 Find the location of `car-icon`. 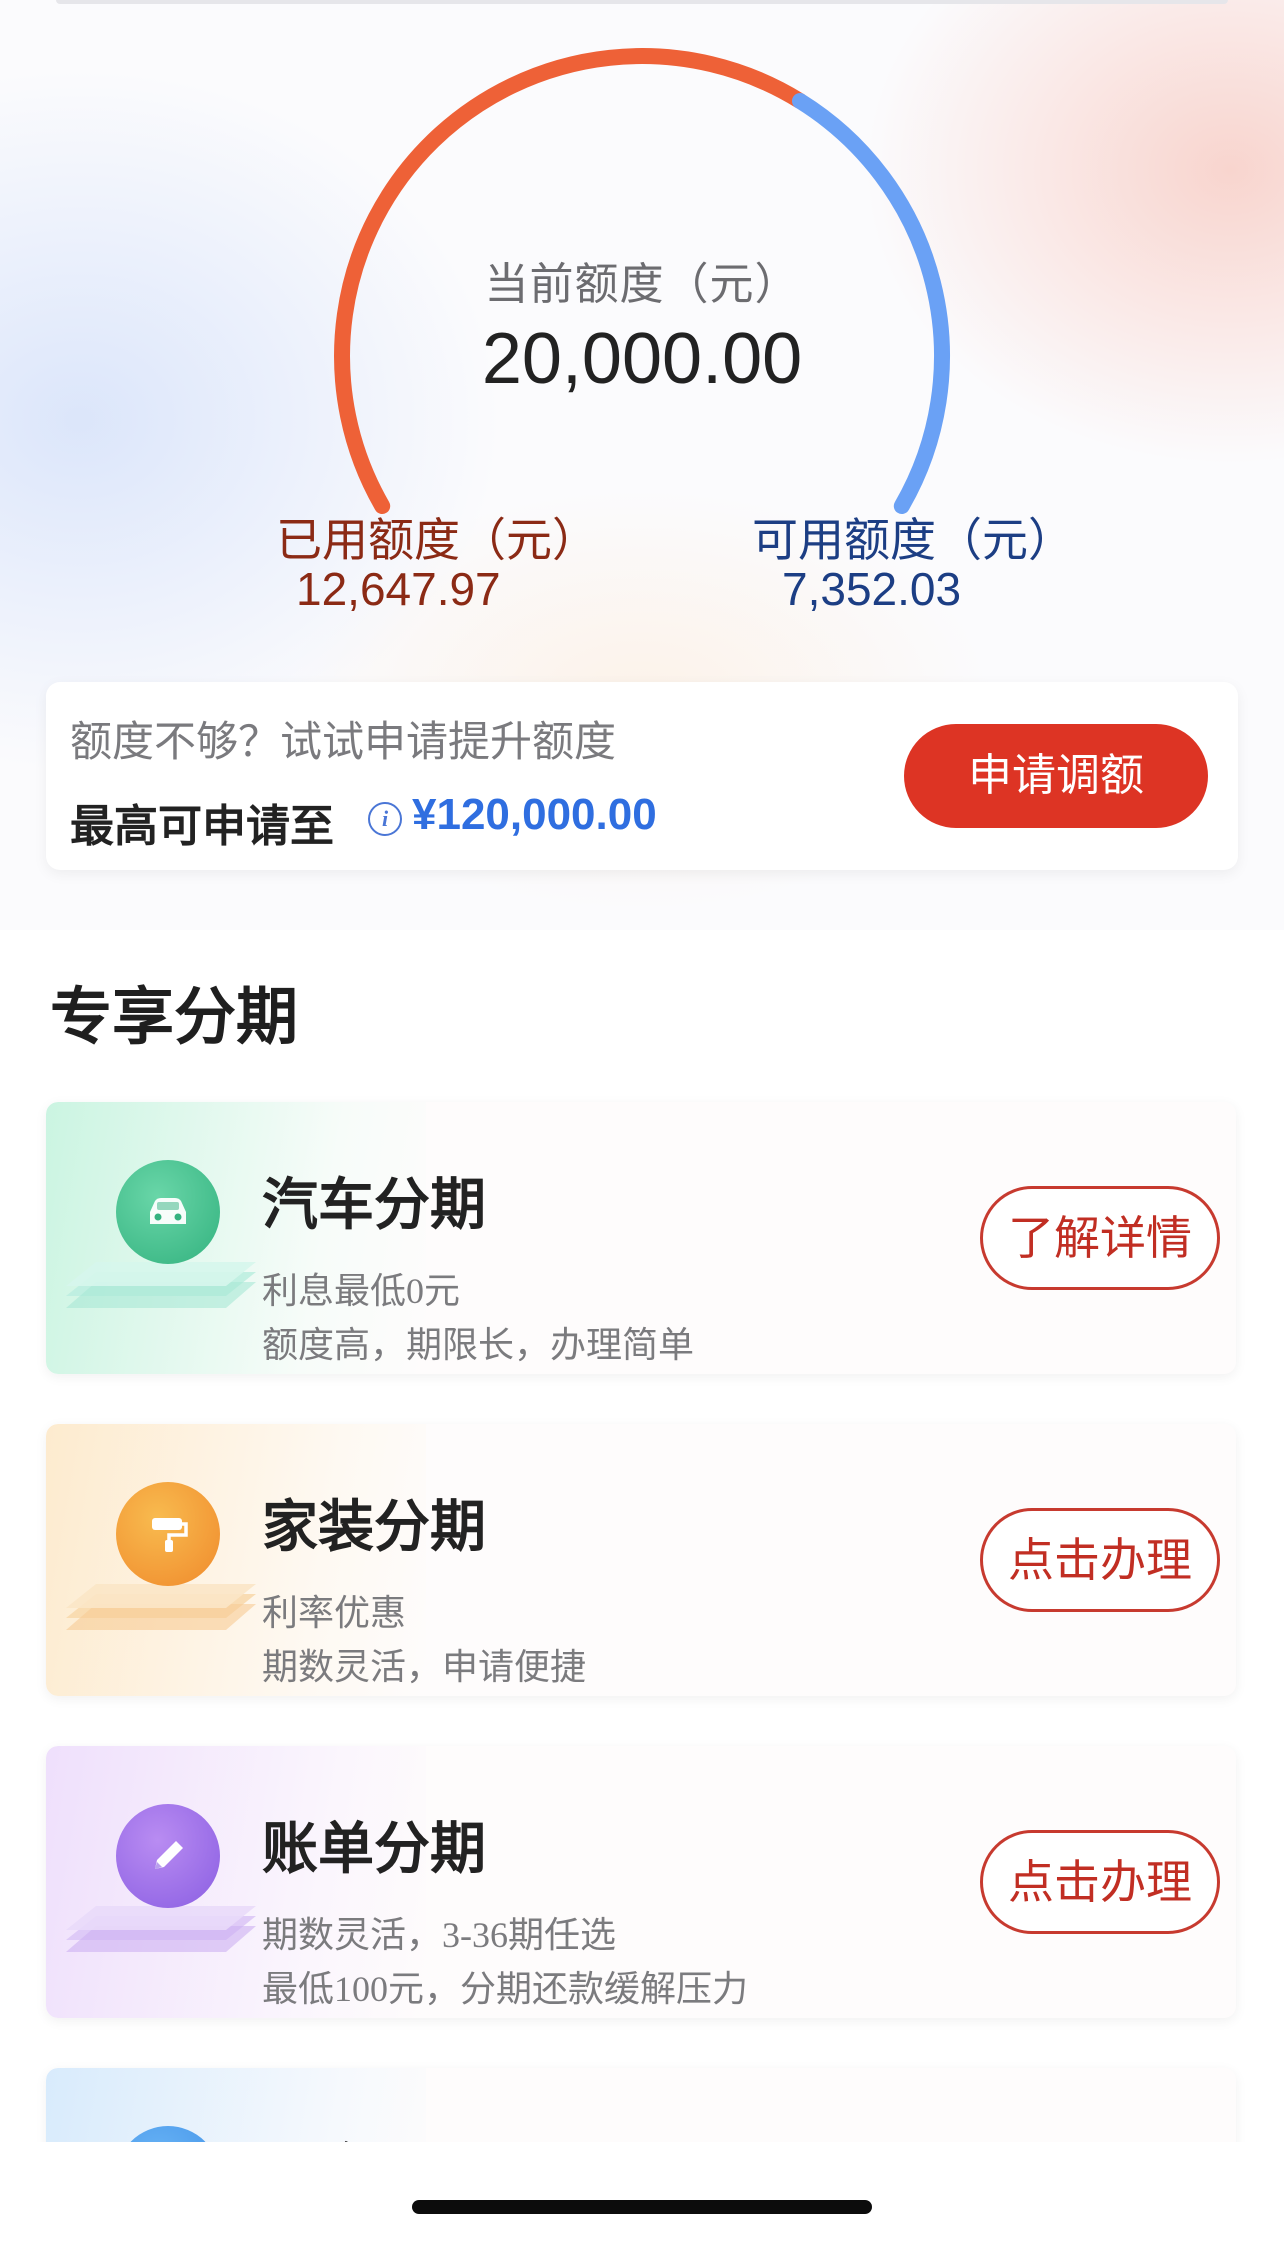

car-icon is located at coordinates (168, 1212).